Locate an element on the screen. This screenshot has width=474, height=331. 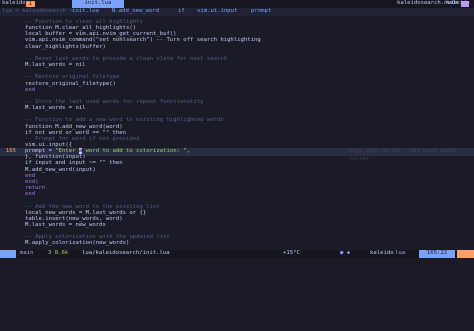
code-line: M.apply_colorization(new_words) is located at coordinates (77, 243).